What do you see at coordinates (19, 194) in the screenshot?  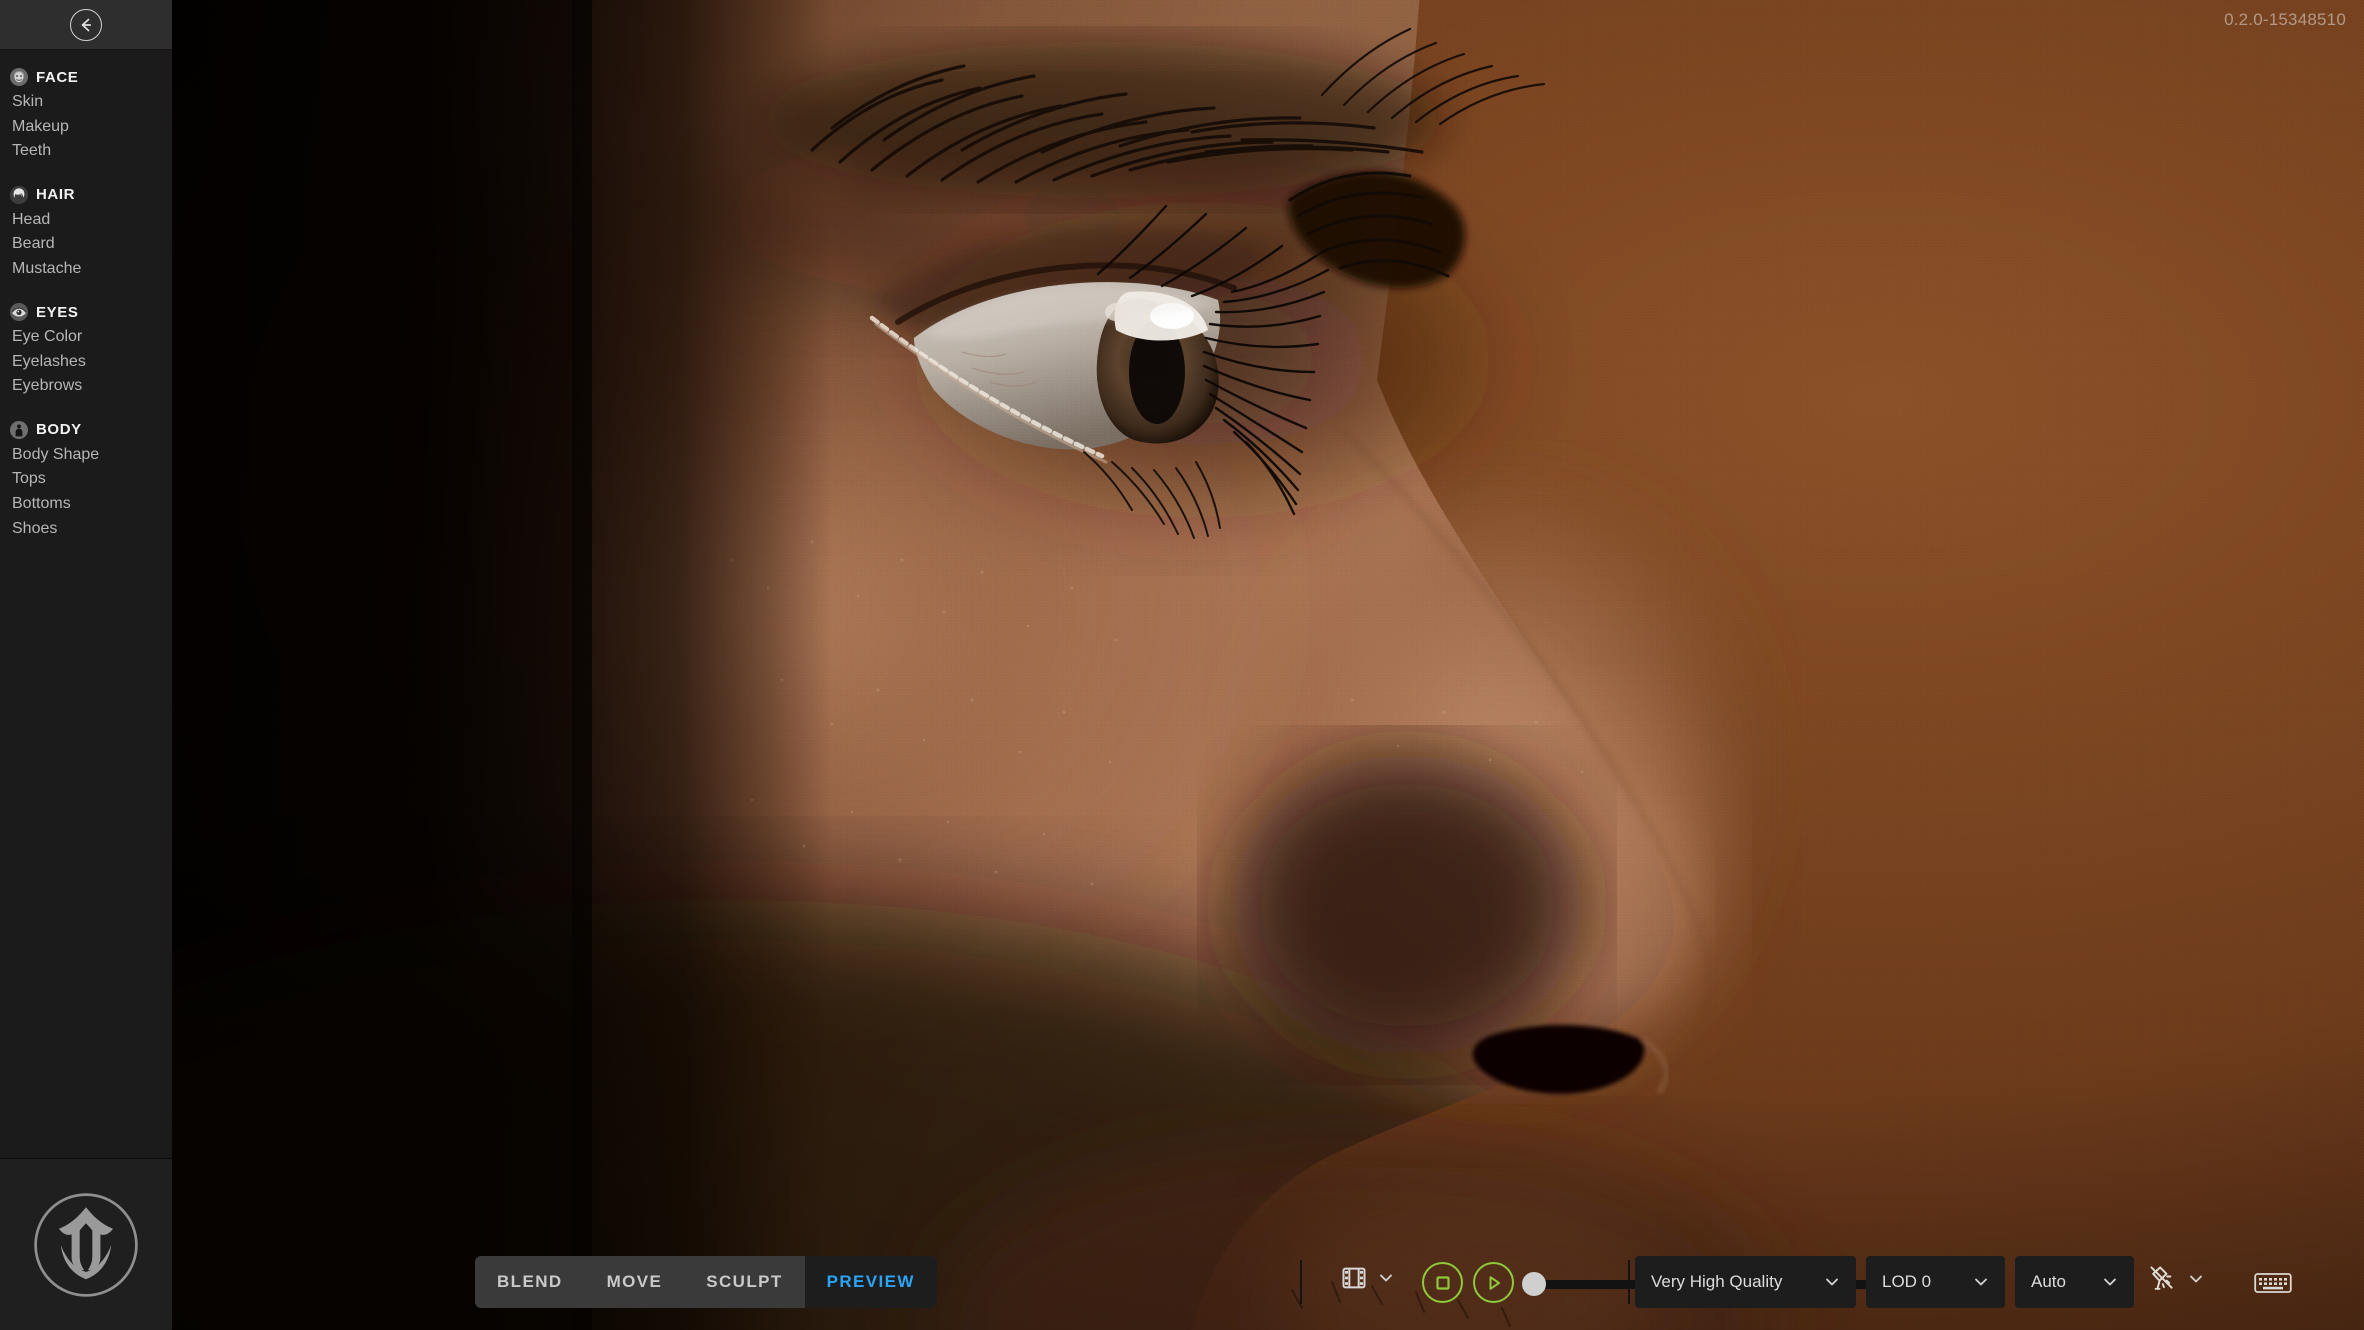 I see `hair-icon` at bounding box center [19, 194].